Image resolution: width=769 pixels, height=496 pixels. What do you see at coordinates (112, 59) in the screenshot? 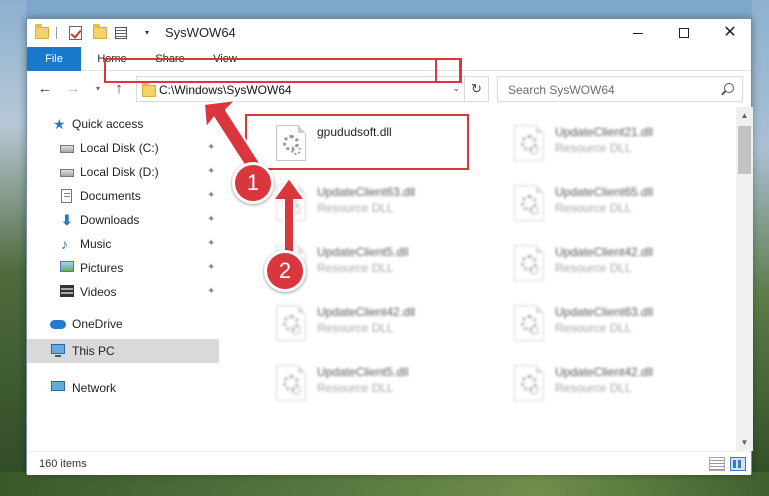
I see `tab-home: Home` at bounding box center [112, 59].